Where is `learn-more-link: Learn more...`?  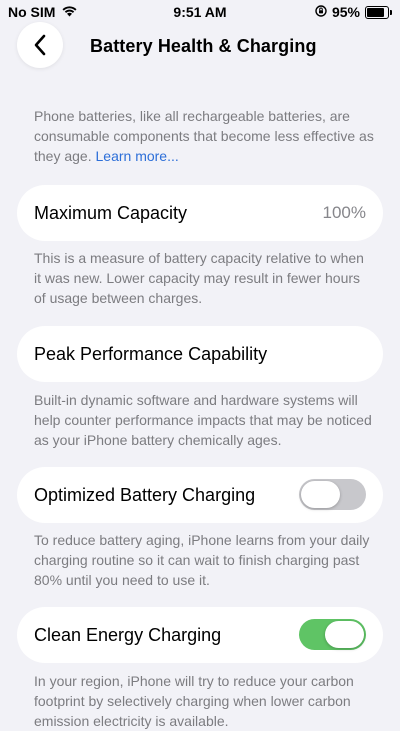
learn-more-link: Learn more... is located at coordinates (137, 156).